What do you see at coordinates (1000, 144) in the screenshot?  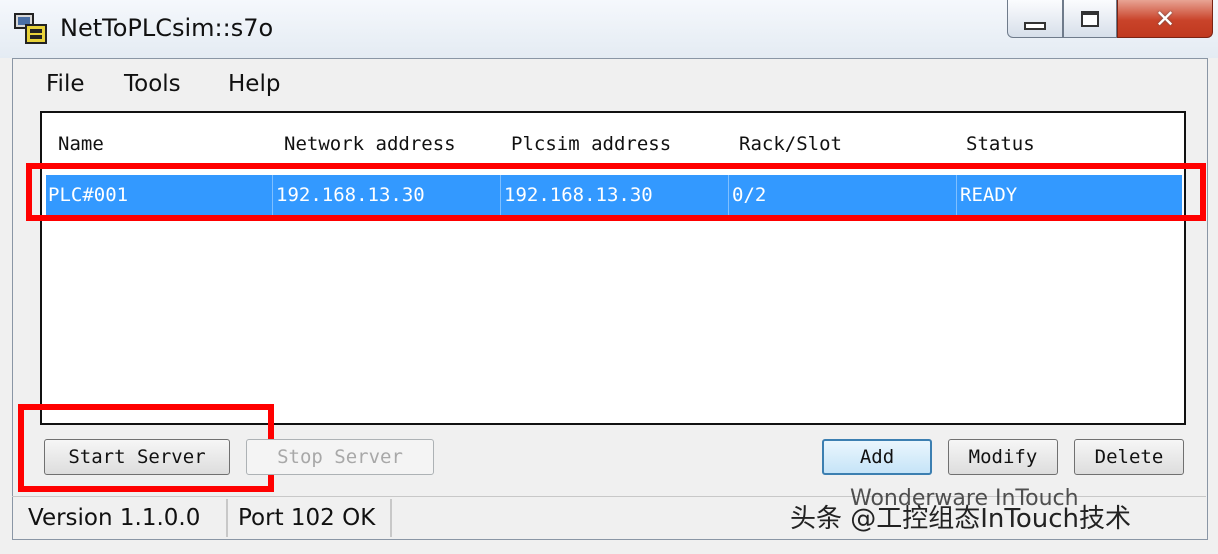 I see `column-header-status: Status` at bounding box center [1000, 144].